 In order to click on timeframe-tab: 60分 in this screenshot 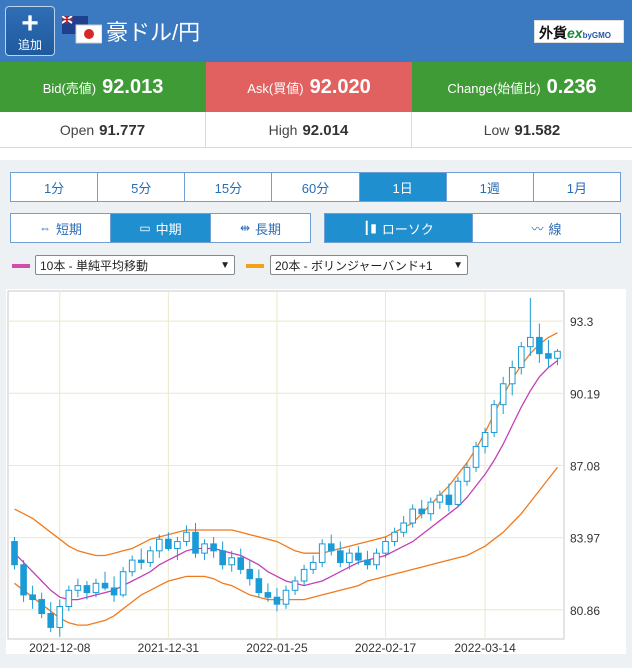, I will do `click(316, 187)`.